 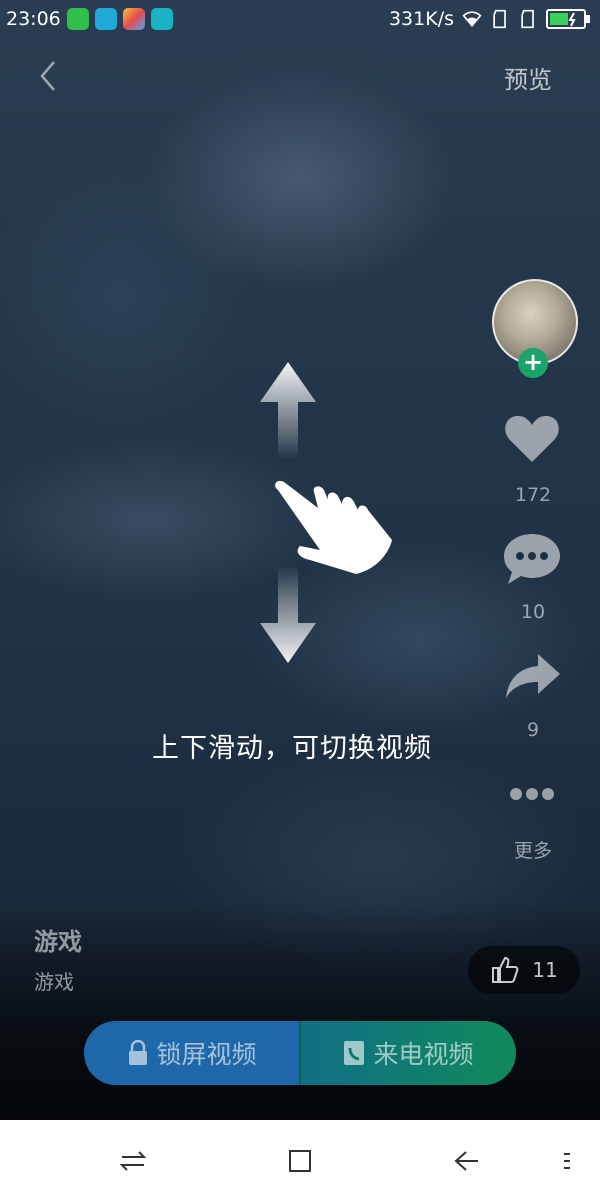 What do you see at coordinates (161, 19) in the screenshot?
I see `usb-icon` at bounding box center [161, 19].